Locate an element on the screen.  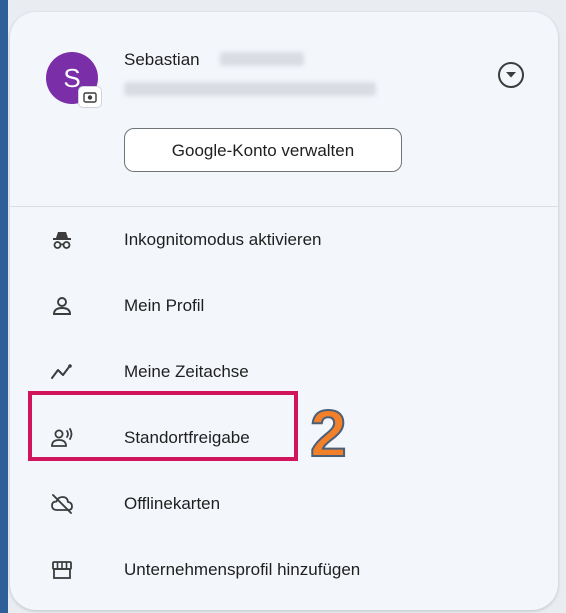
menu-item-label: Inkognitomodus aktivieren is located at coordinates (223, 239).